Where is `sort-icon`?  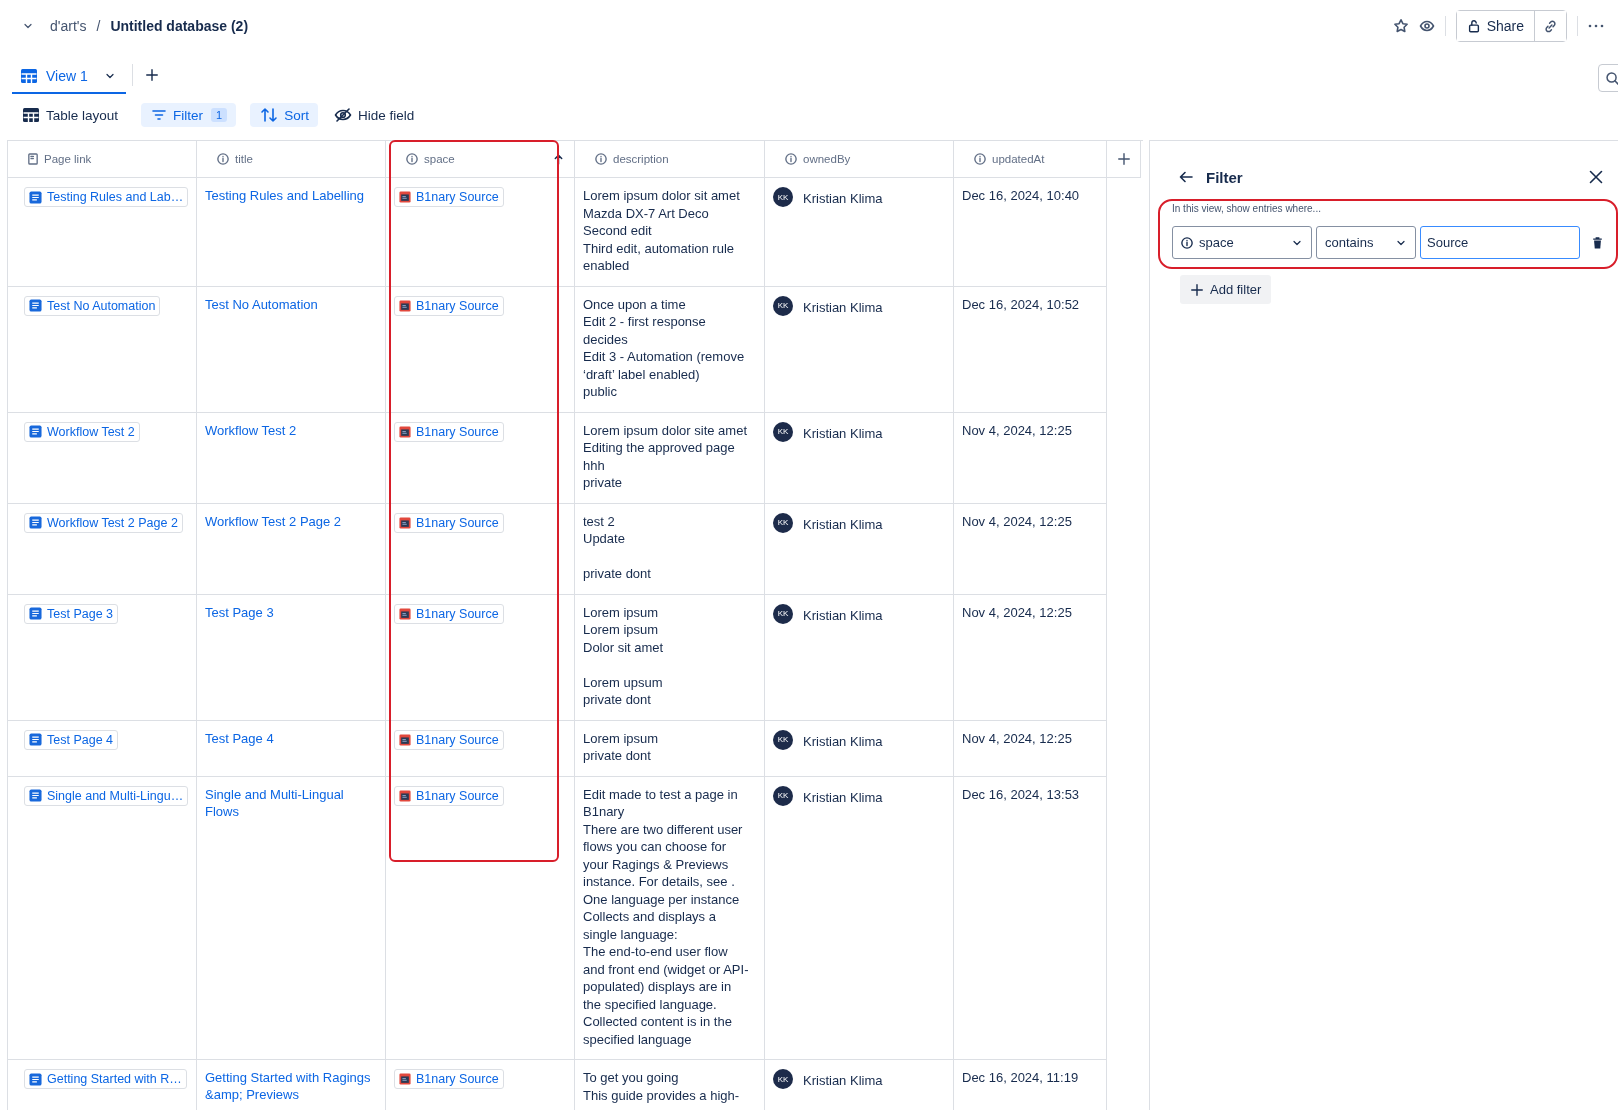
sort-icon is located at coordinates (269, 115).